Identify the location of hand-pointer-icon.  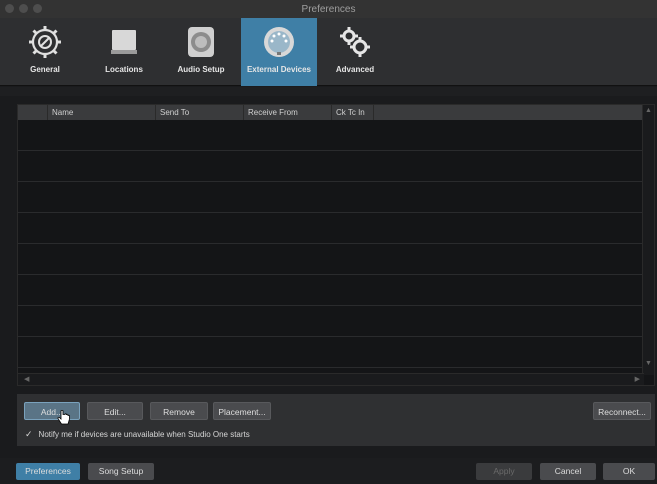
(64, 418).